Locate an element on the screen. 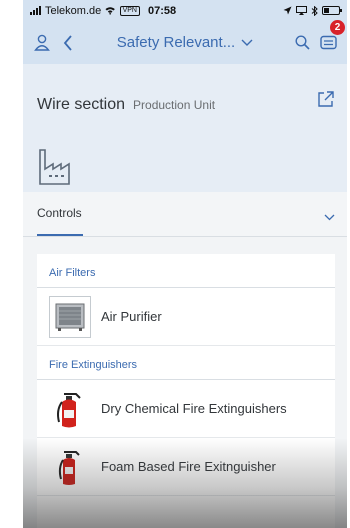 The image size is (350, 528). back-button is located at coordinates (68, 43).